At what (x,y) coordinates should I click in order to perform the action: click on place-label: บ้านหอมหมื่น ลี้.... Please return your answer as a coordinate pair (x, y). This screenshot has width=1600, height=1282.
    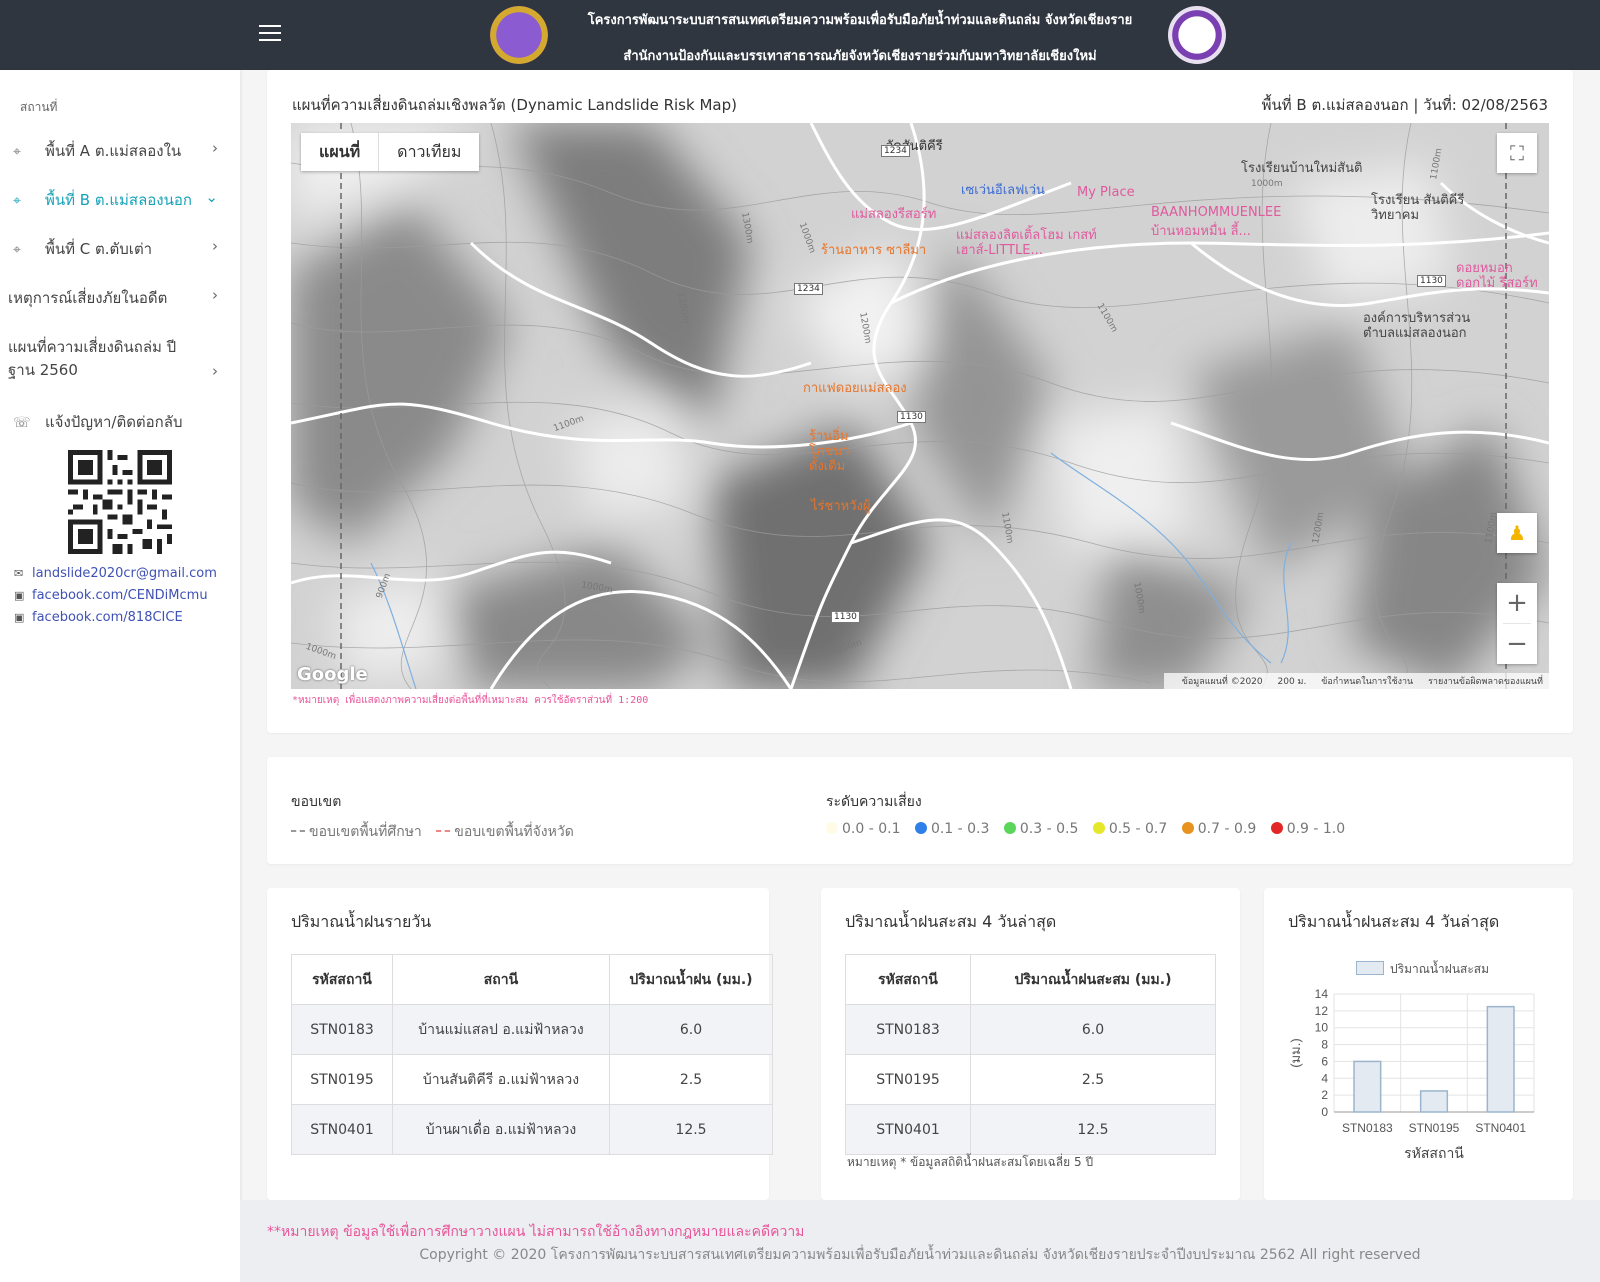
    Looking at the image, I should click on (1201, 230).